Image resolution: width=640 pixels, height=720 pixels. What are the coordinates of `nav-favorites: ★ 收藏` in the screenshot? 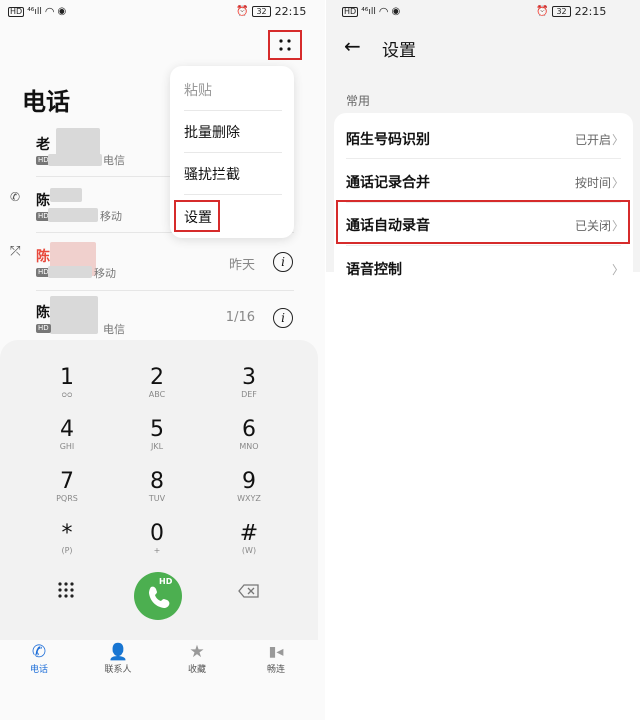 It's located at (197, 658).